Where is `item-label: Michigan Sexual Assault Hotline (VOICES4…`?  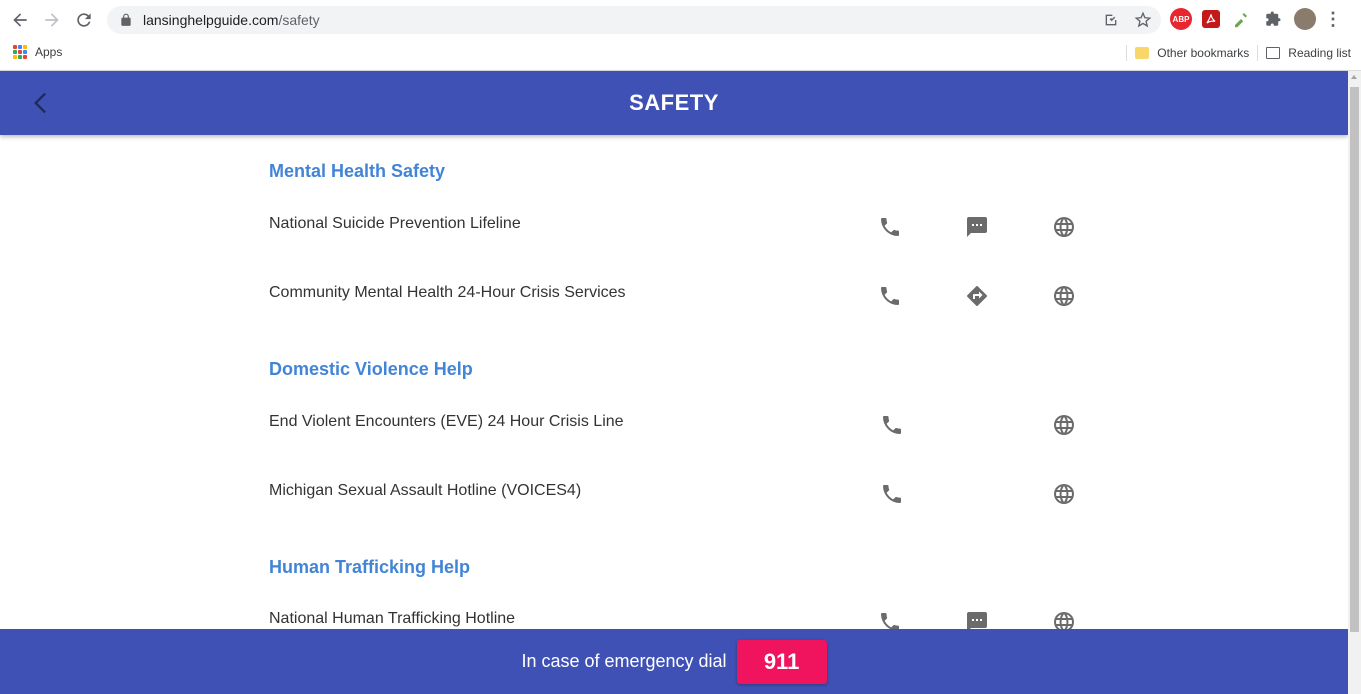 item-label: Michigan Sexual Assault Hotline (VOICES4… is located at coordinates (425, 490).